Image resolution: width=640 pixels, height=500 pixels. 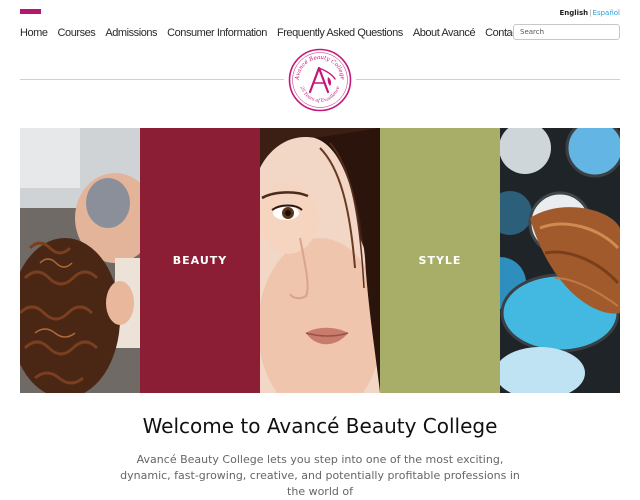 I want to click on search-input, so click(x=566, y=32).